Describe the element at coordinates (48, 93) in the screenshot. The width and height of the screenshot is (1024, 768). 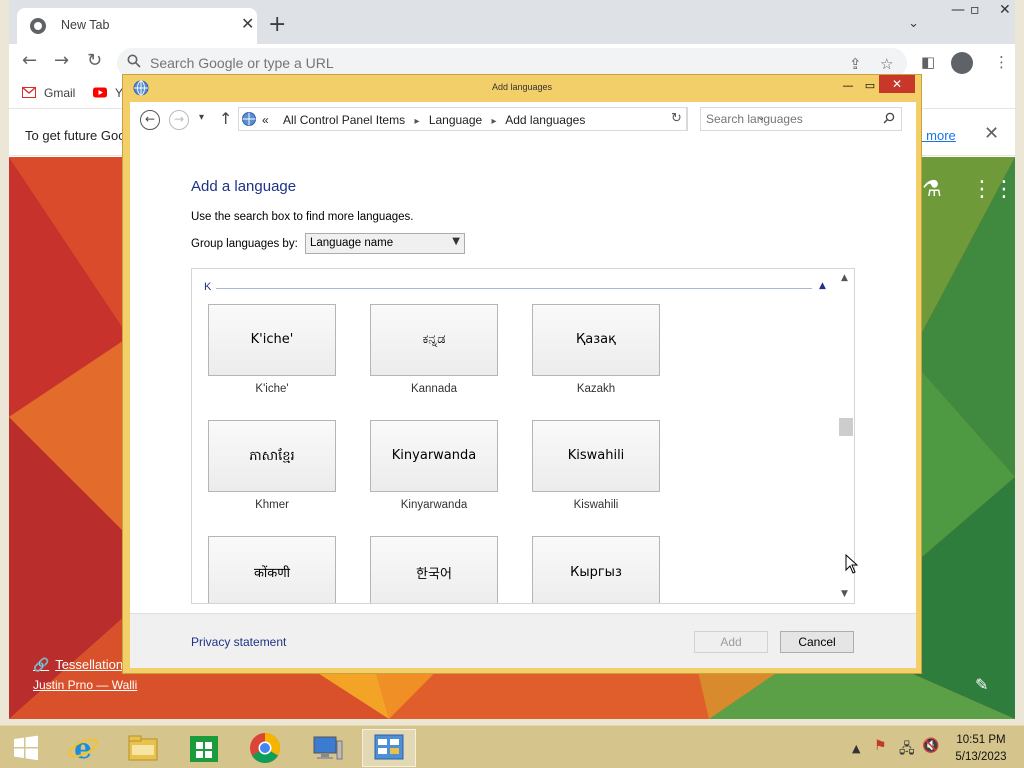
I see `bookmark-gmail: Gmail` at that location.